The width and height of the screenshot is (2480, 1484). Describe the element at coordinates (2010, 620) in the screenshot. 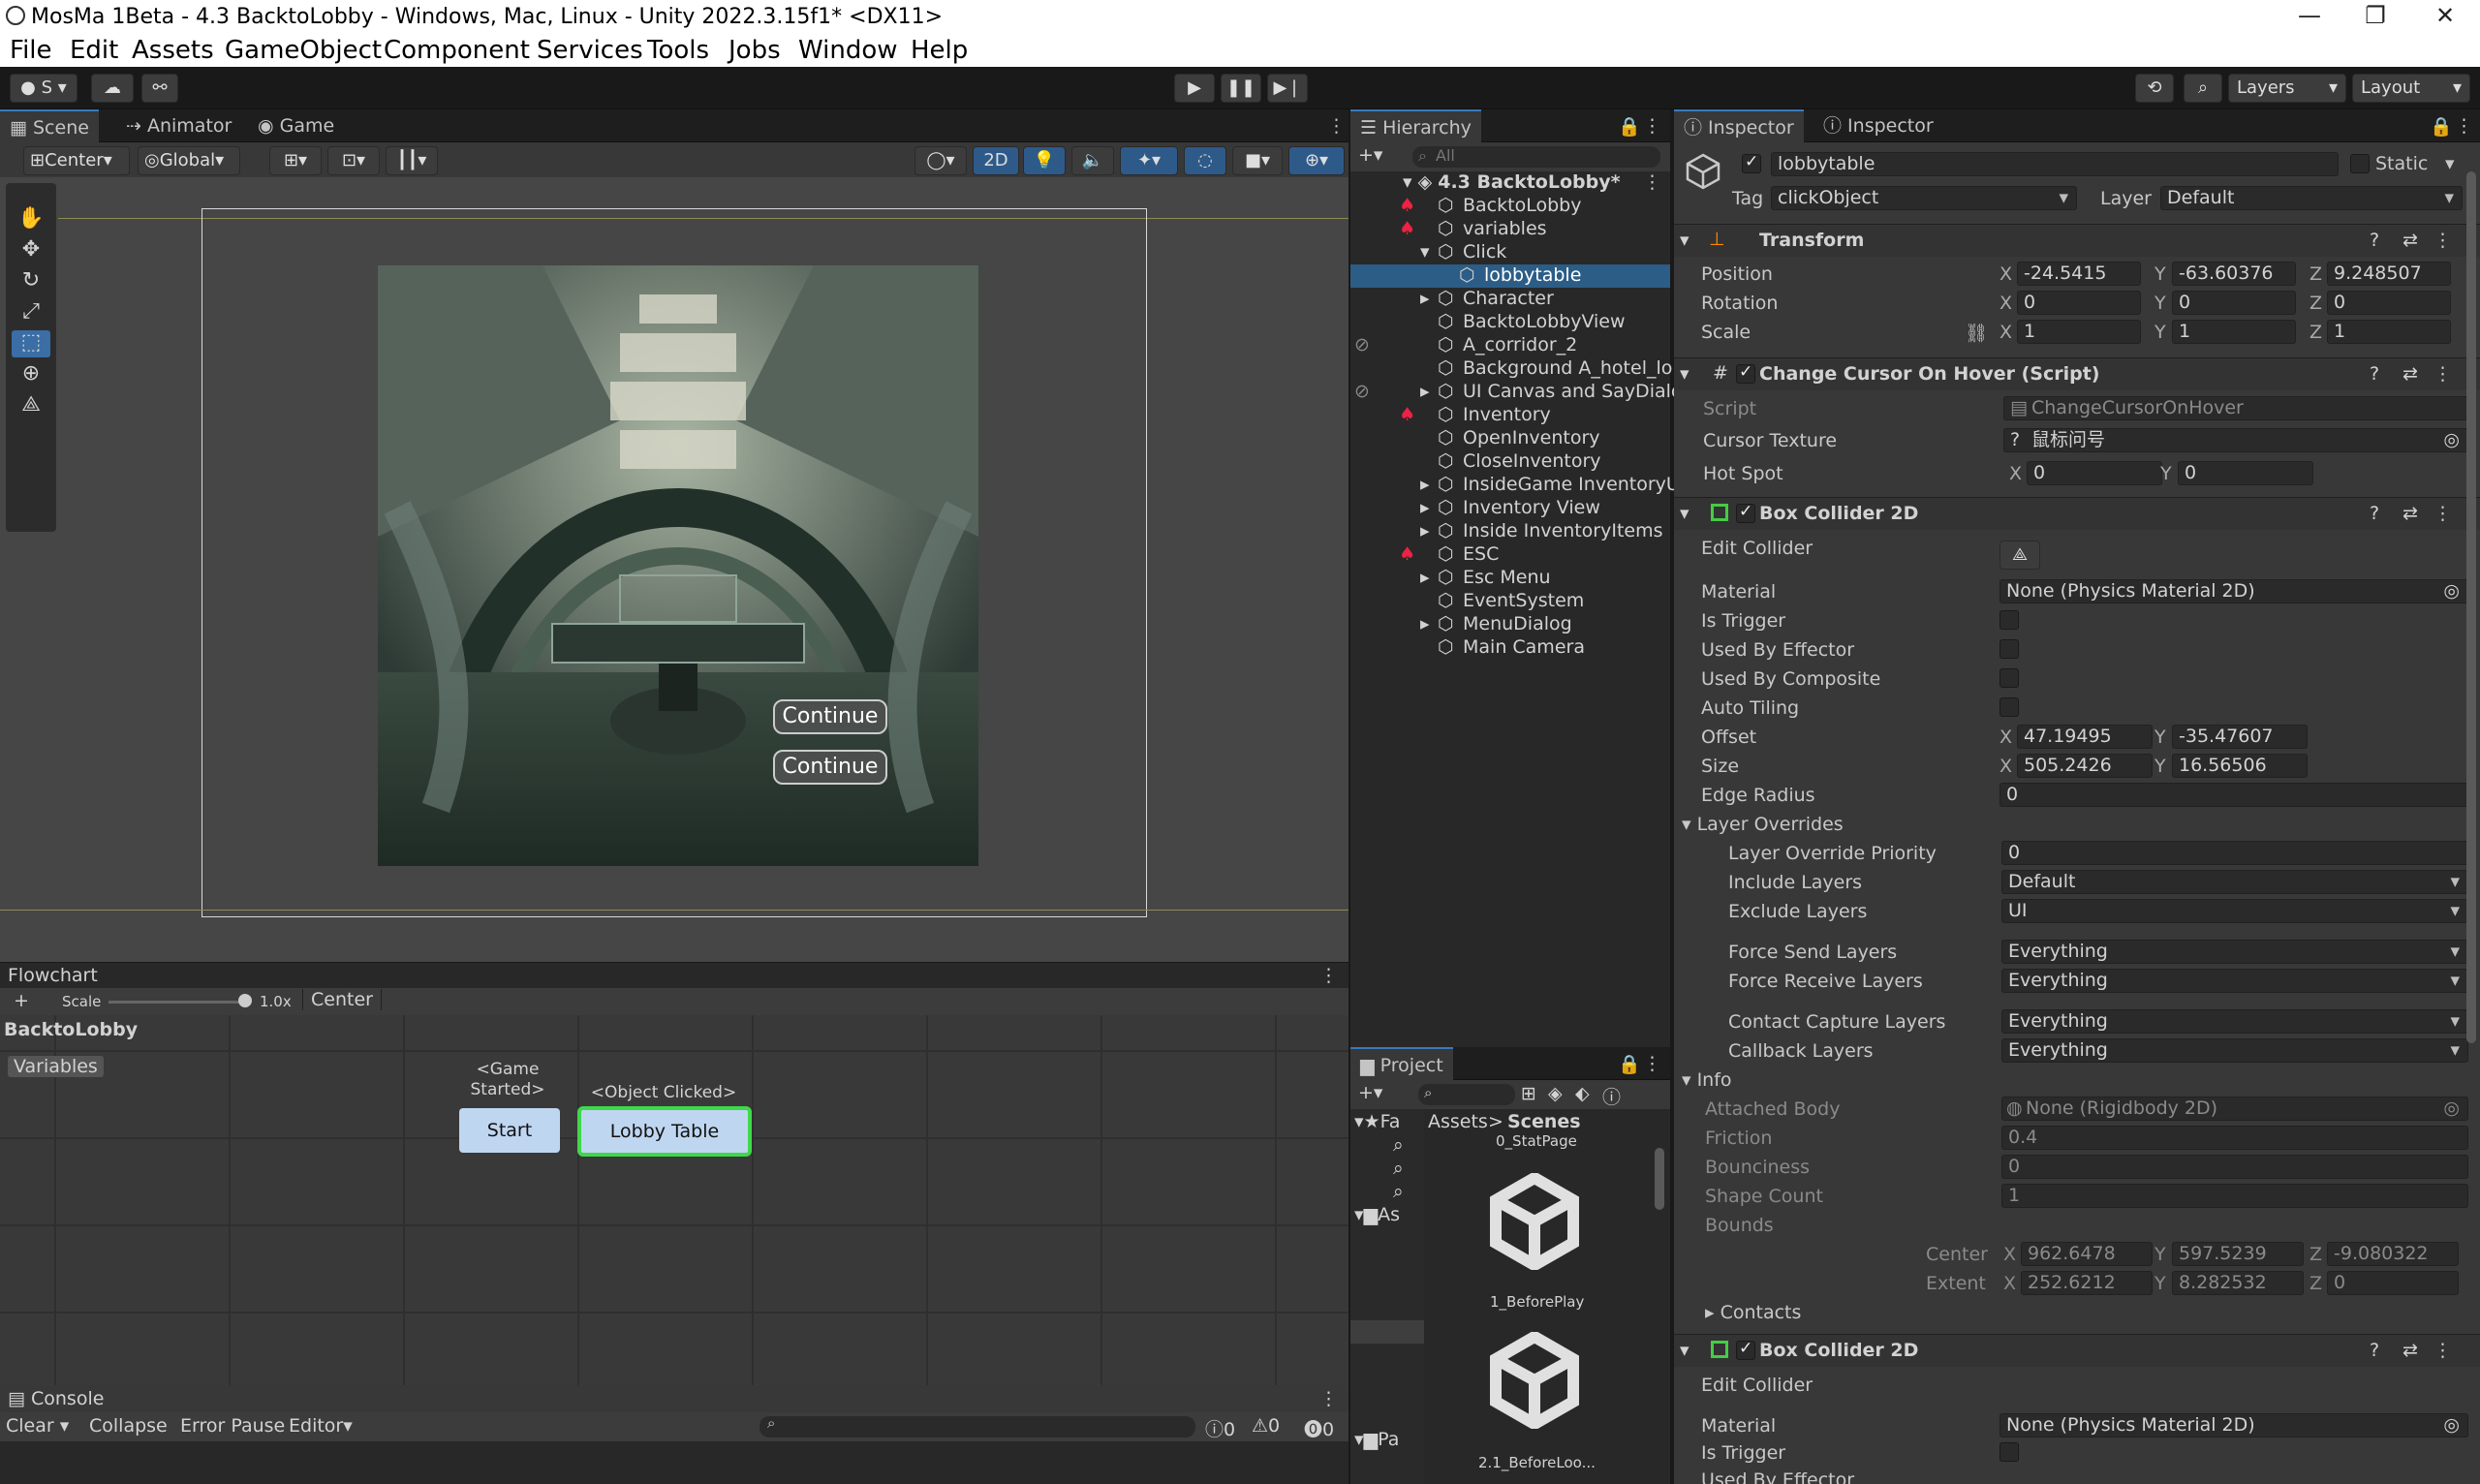

I see `is-trigger-checkbox` at that location.